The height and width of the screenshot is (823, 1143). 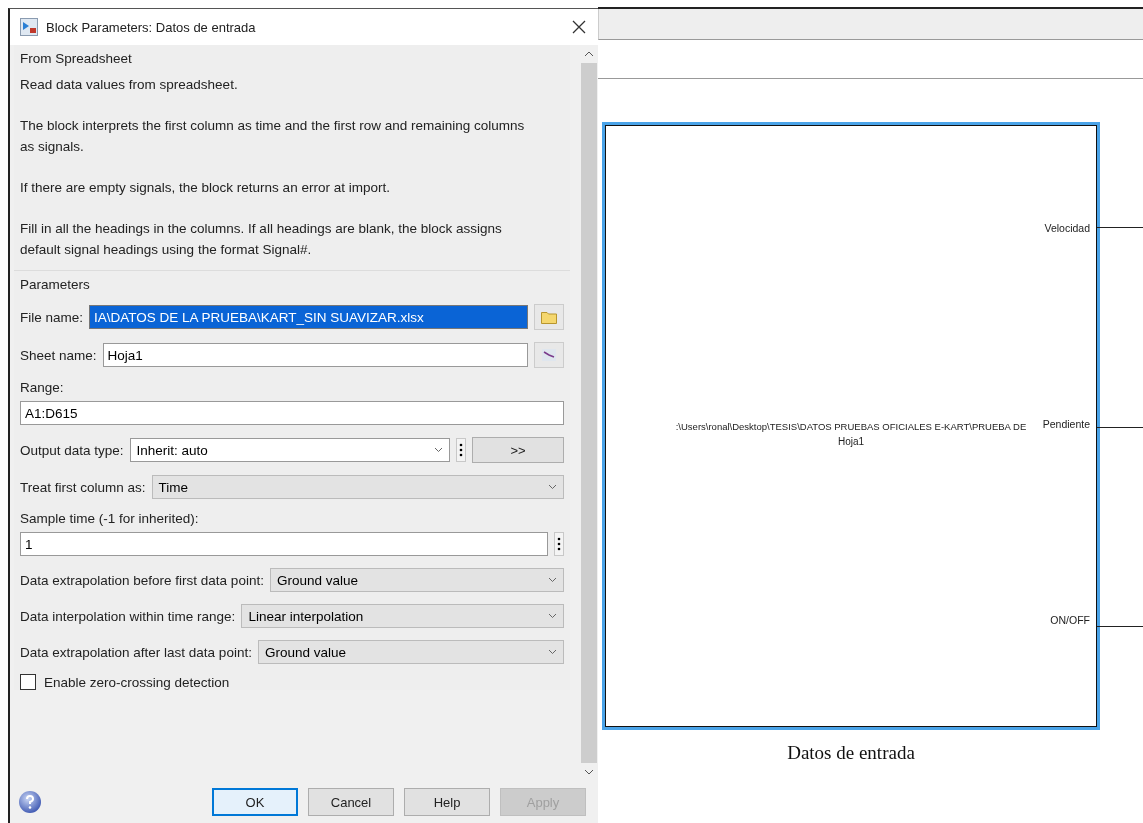 What do you see at coordinates (851, 441) in the screenshot?
I see `block-sheet-name: Hoja1` at bounding box center [851, 441].